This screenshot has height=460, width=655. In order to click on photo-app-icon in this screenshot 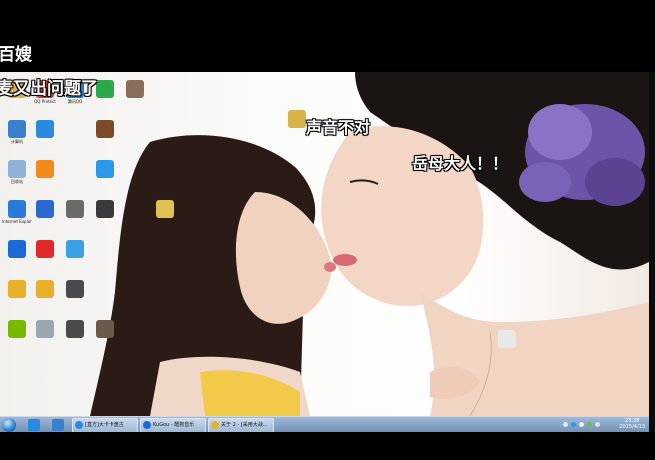, I will do `click(75, 249)`.